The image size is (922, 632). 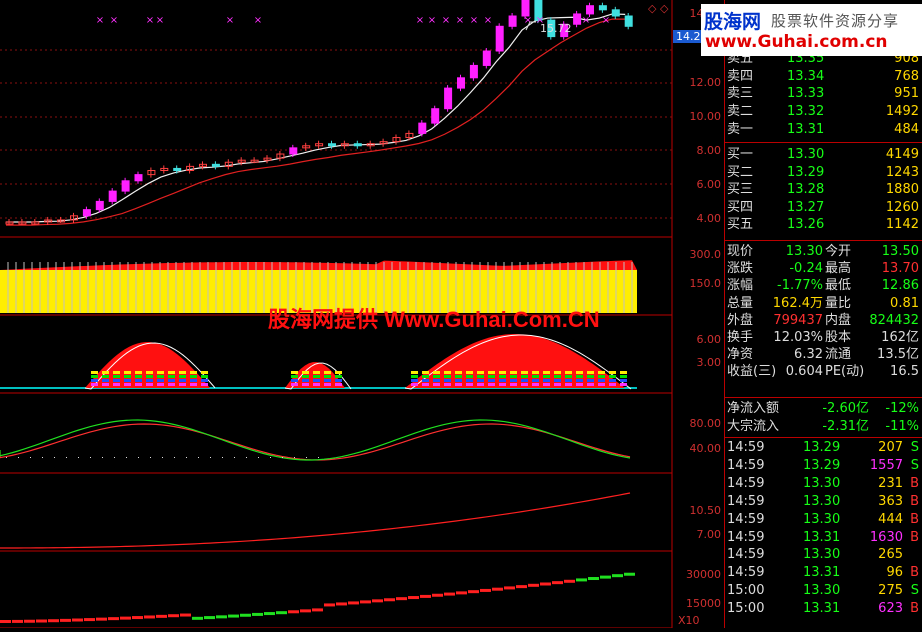 What do you see at coordinates (806, 224) in the screenshot?
I see `bid-price: 13.26` at bounding box center [806, 224].